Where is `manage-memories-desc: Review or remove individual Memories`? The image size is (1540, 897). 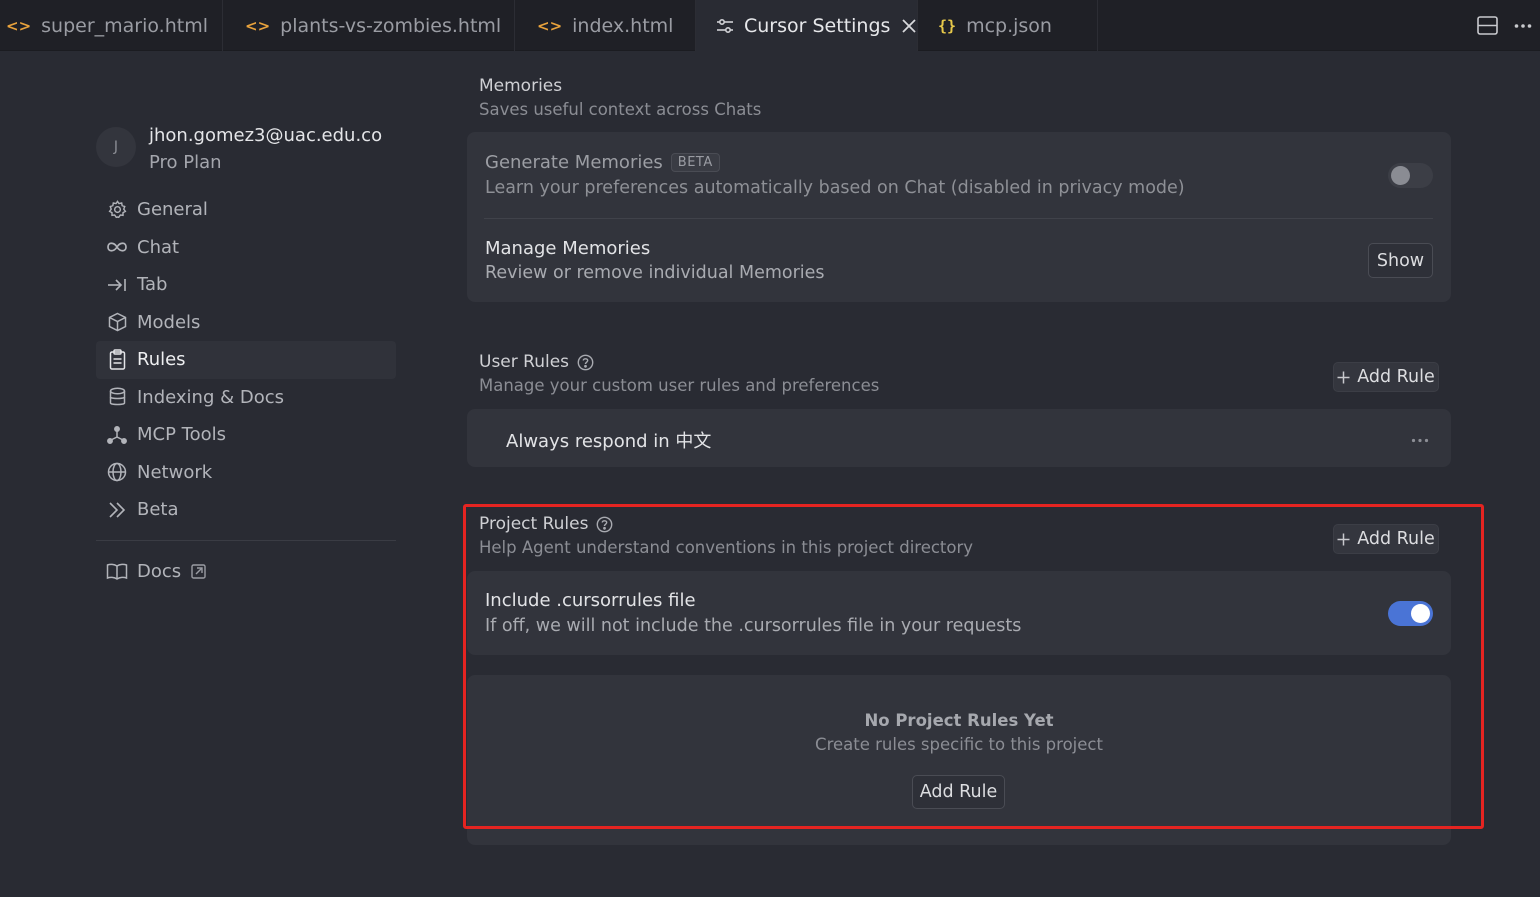 manage-memories-desc: Review or remove individual Memories is located at coordinates (655, 273).